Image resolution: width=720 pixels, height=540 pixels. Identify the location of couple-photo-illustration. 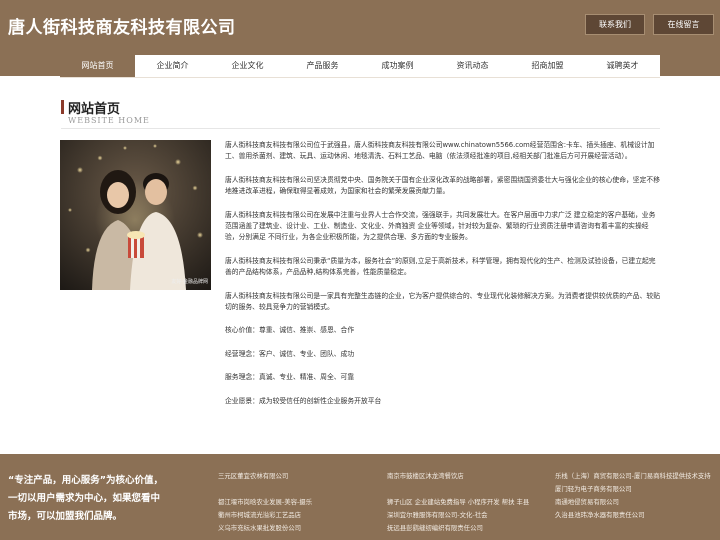
(135, 215).